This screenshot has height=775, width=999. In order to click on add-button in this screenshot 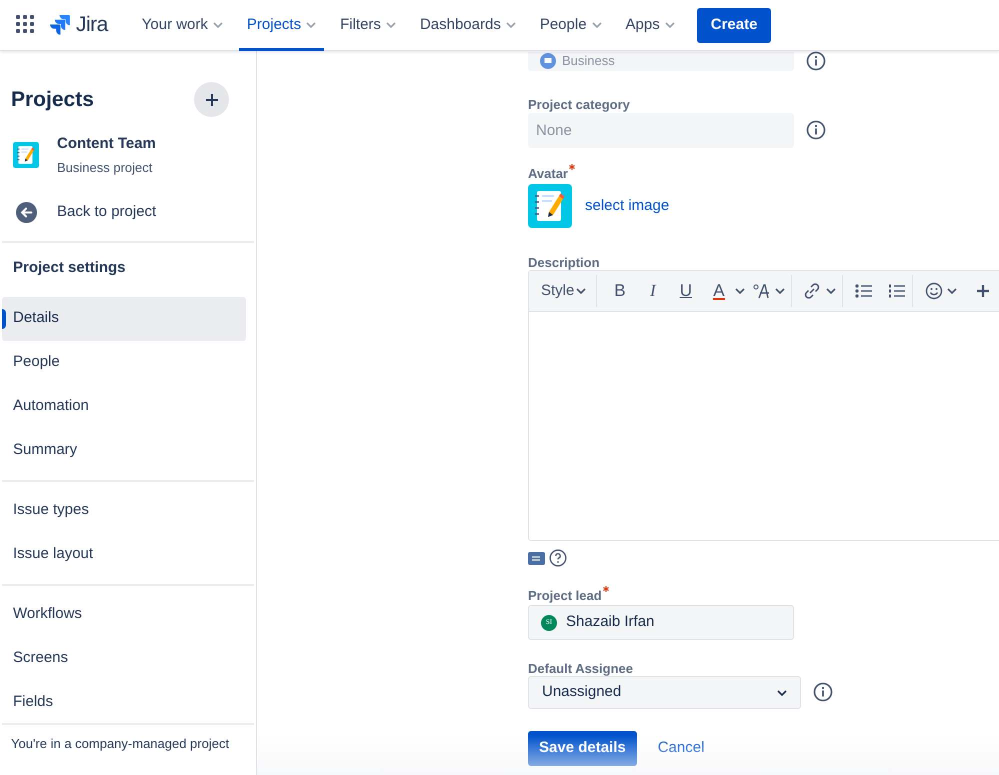, I will do `click(211, 99)`.